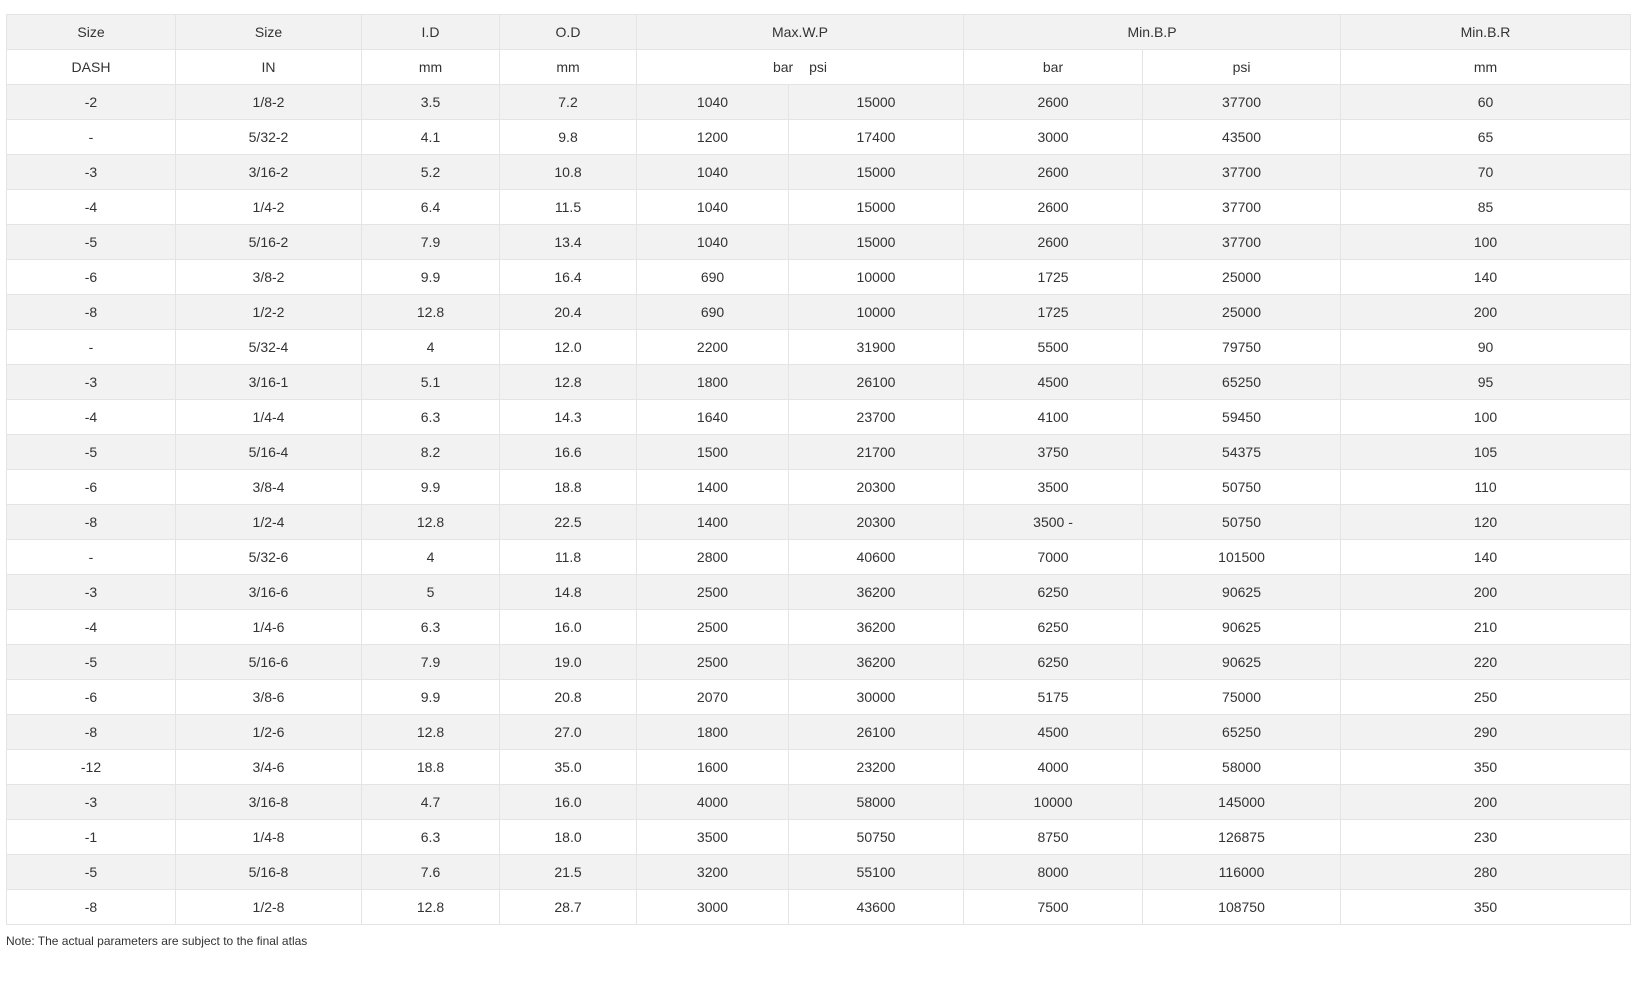  I want to click on cell-min-bp-bar: 2600, so click(1053, 172).